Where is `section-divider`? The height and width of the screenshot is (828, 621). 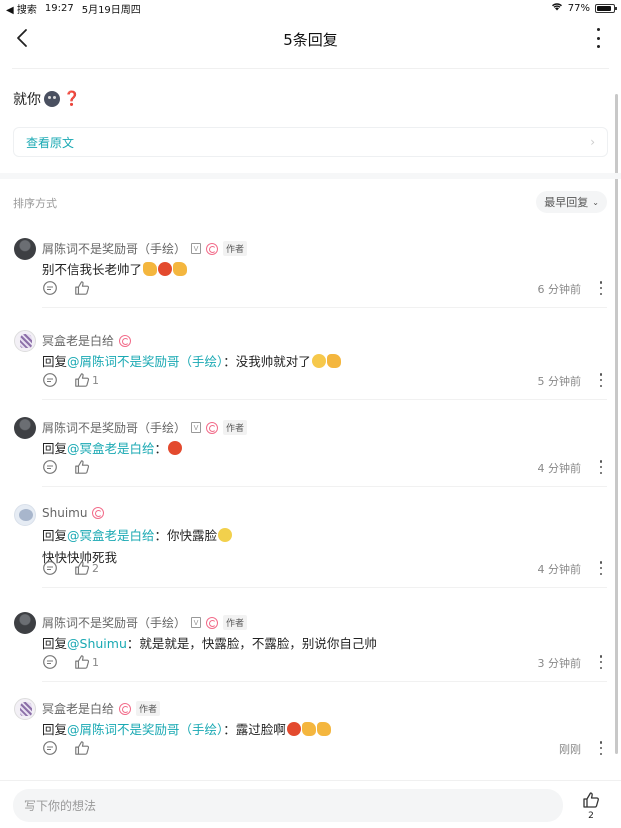 section-divider is located at coordinates (310, 176).